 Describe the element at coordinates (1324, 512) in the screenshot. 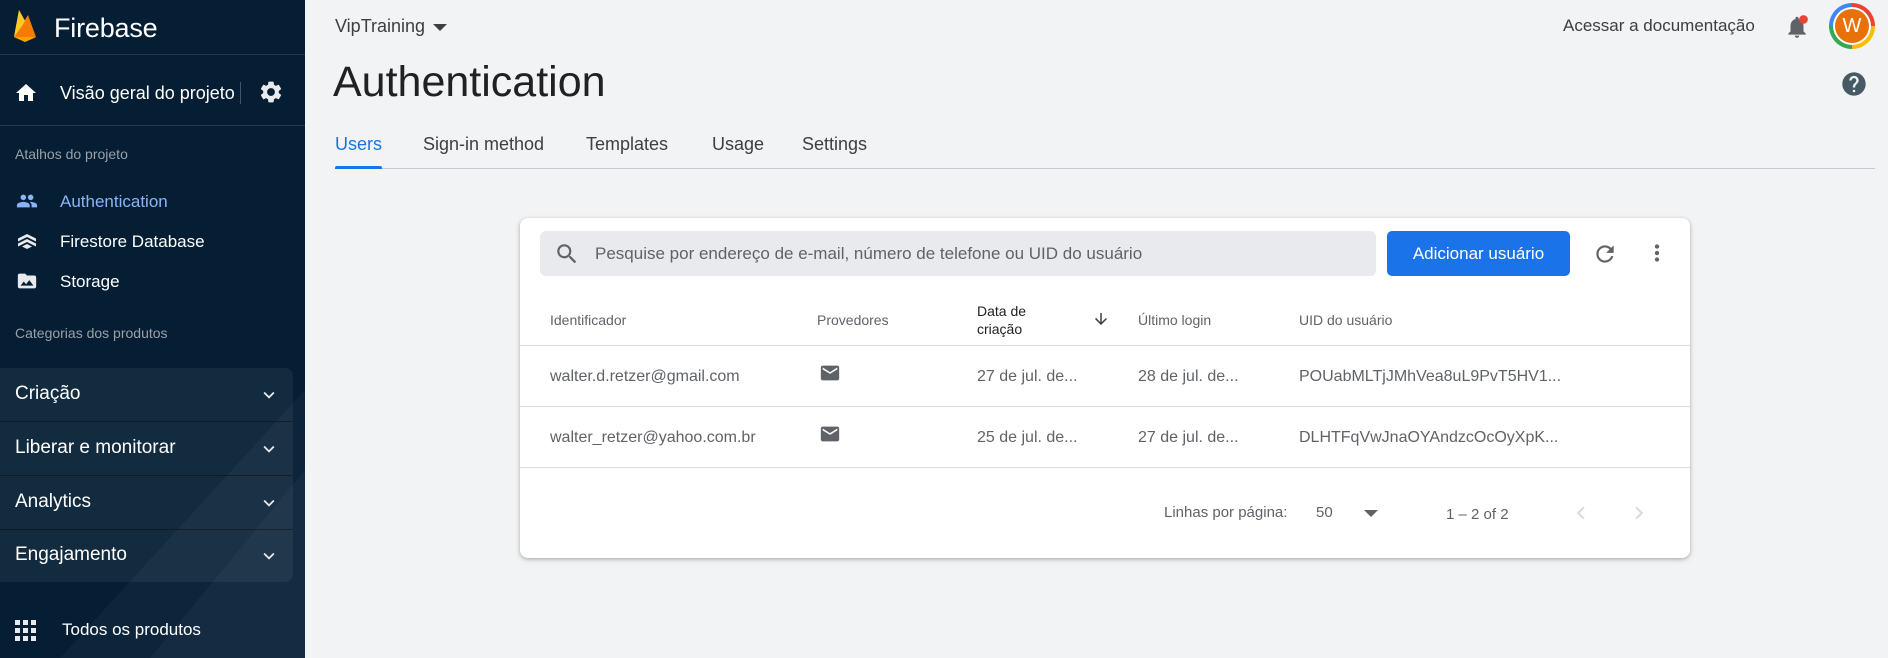

I see `rows-per-page-value: 50` at that location.